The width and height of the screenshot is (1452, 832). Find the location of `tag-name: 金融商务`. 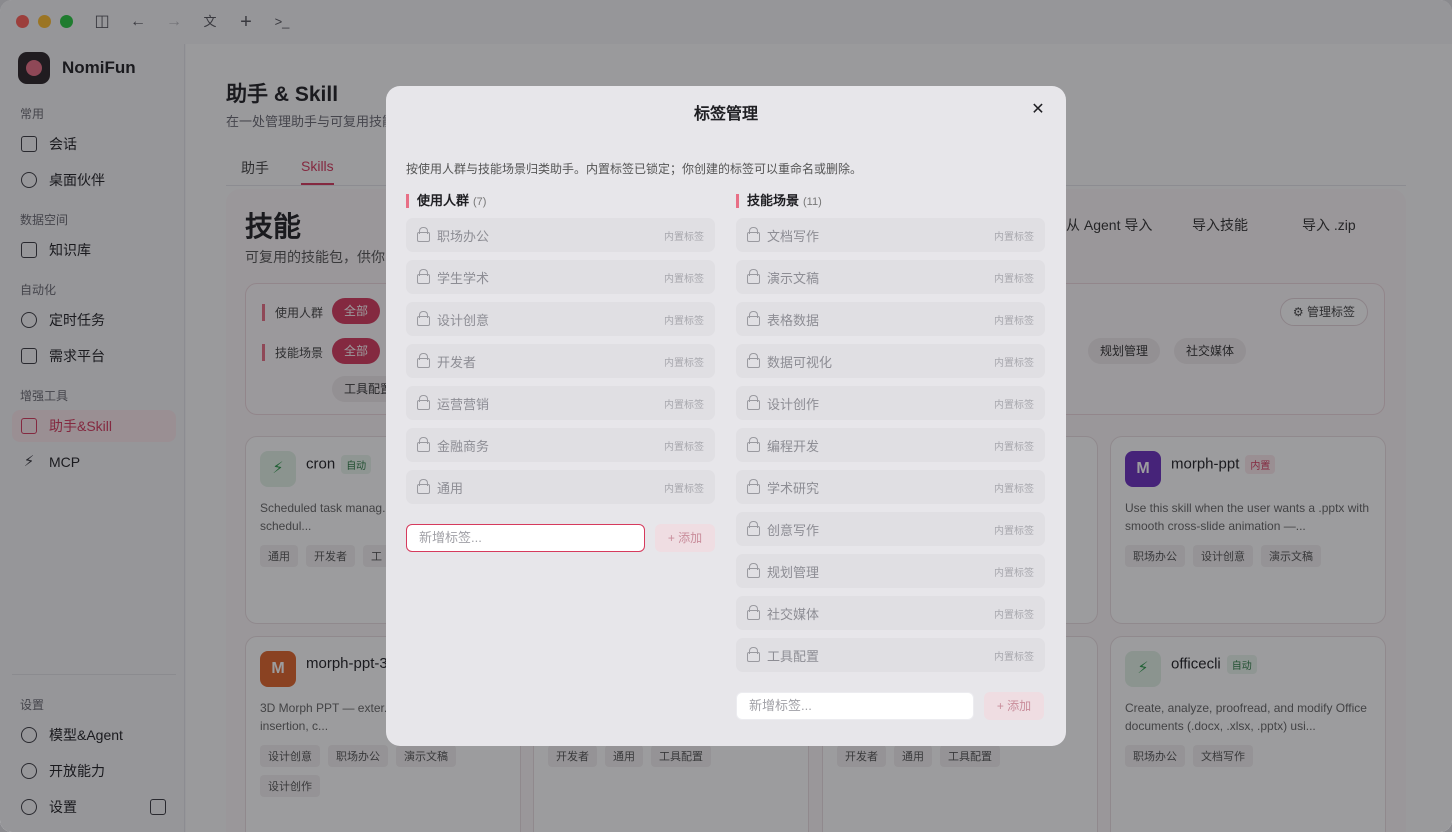

tag-name: 金融商务 is located at coordinates (463, 446).